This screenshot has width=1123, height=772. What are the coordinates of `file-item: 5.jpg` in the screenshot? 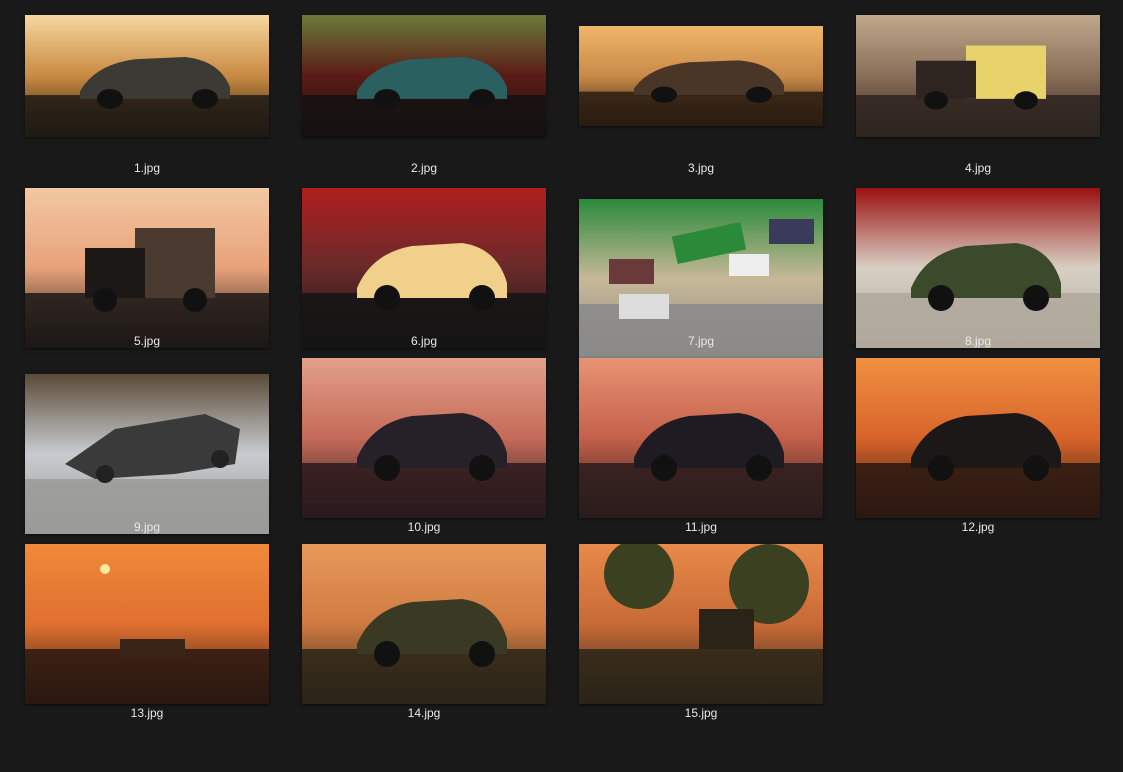 It's located at (147, 267).